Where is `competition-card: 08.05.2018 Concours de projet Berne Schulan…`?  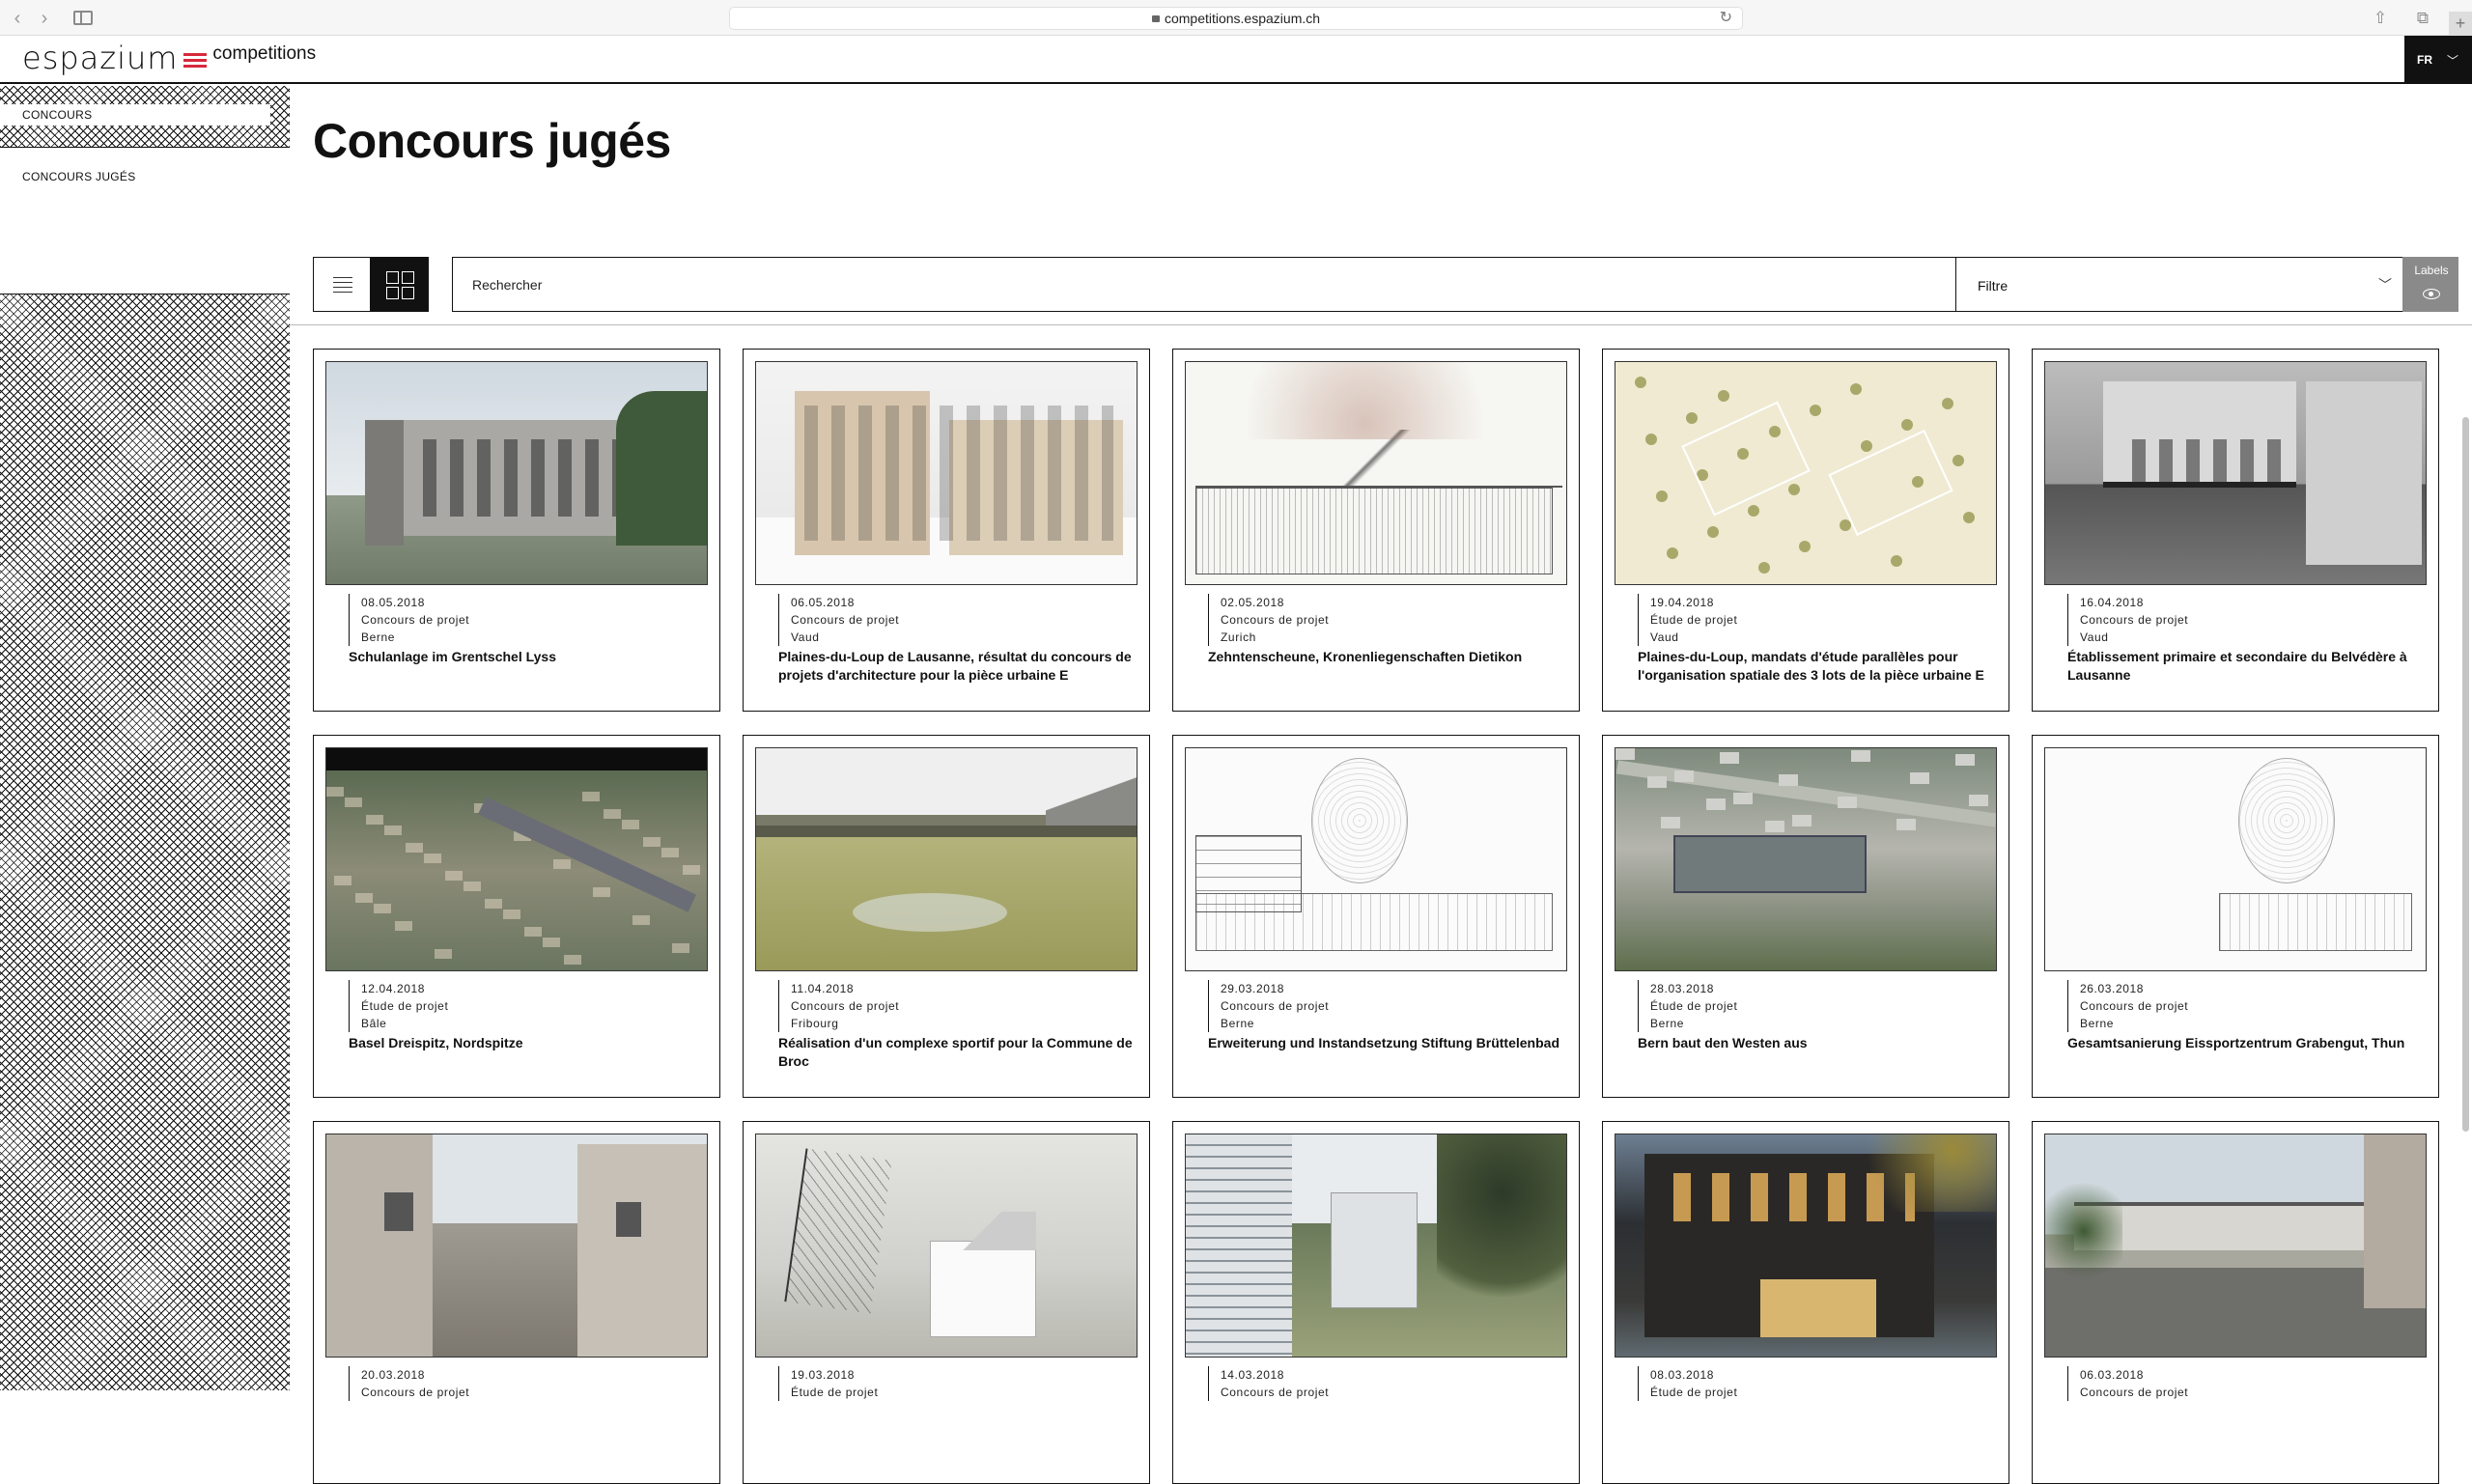 competition-card: 08.05.2018 Concours de projet Berne Schulan… is located at coordinates (516, 531).